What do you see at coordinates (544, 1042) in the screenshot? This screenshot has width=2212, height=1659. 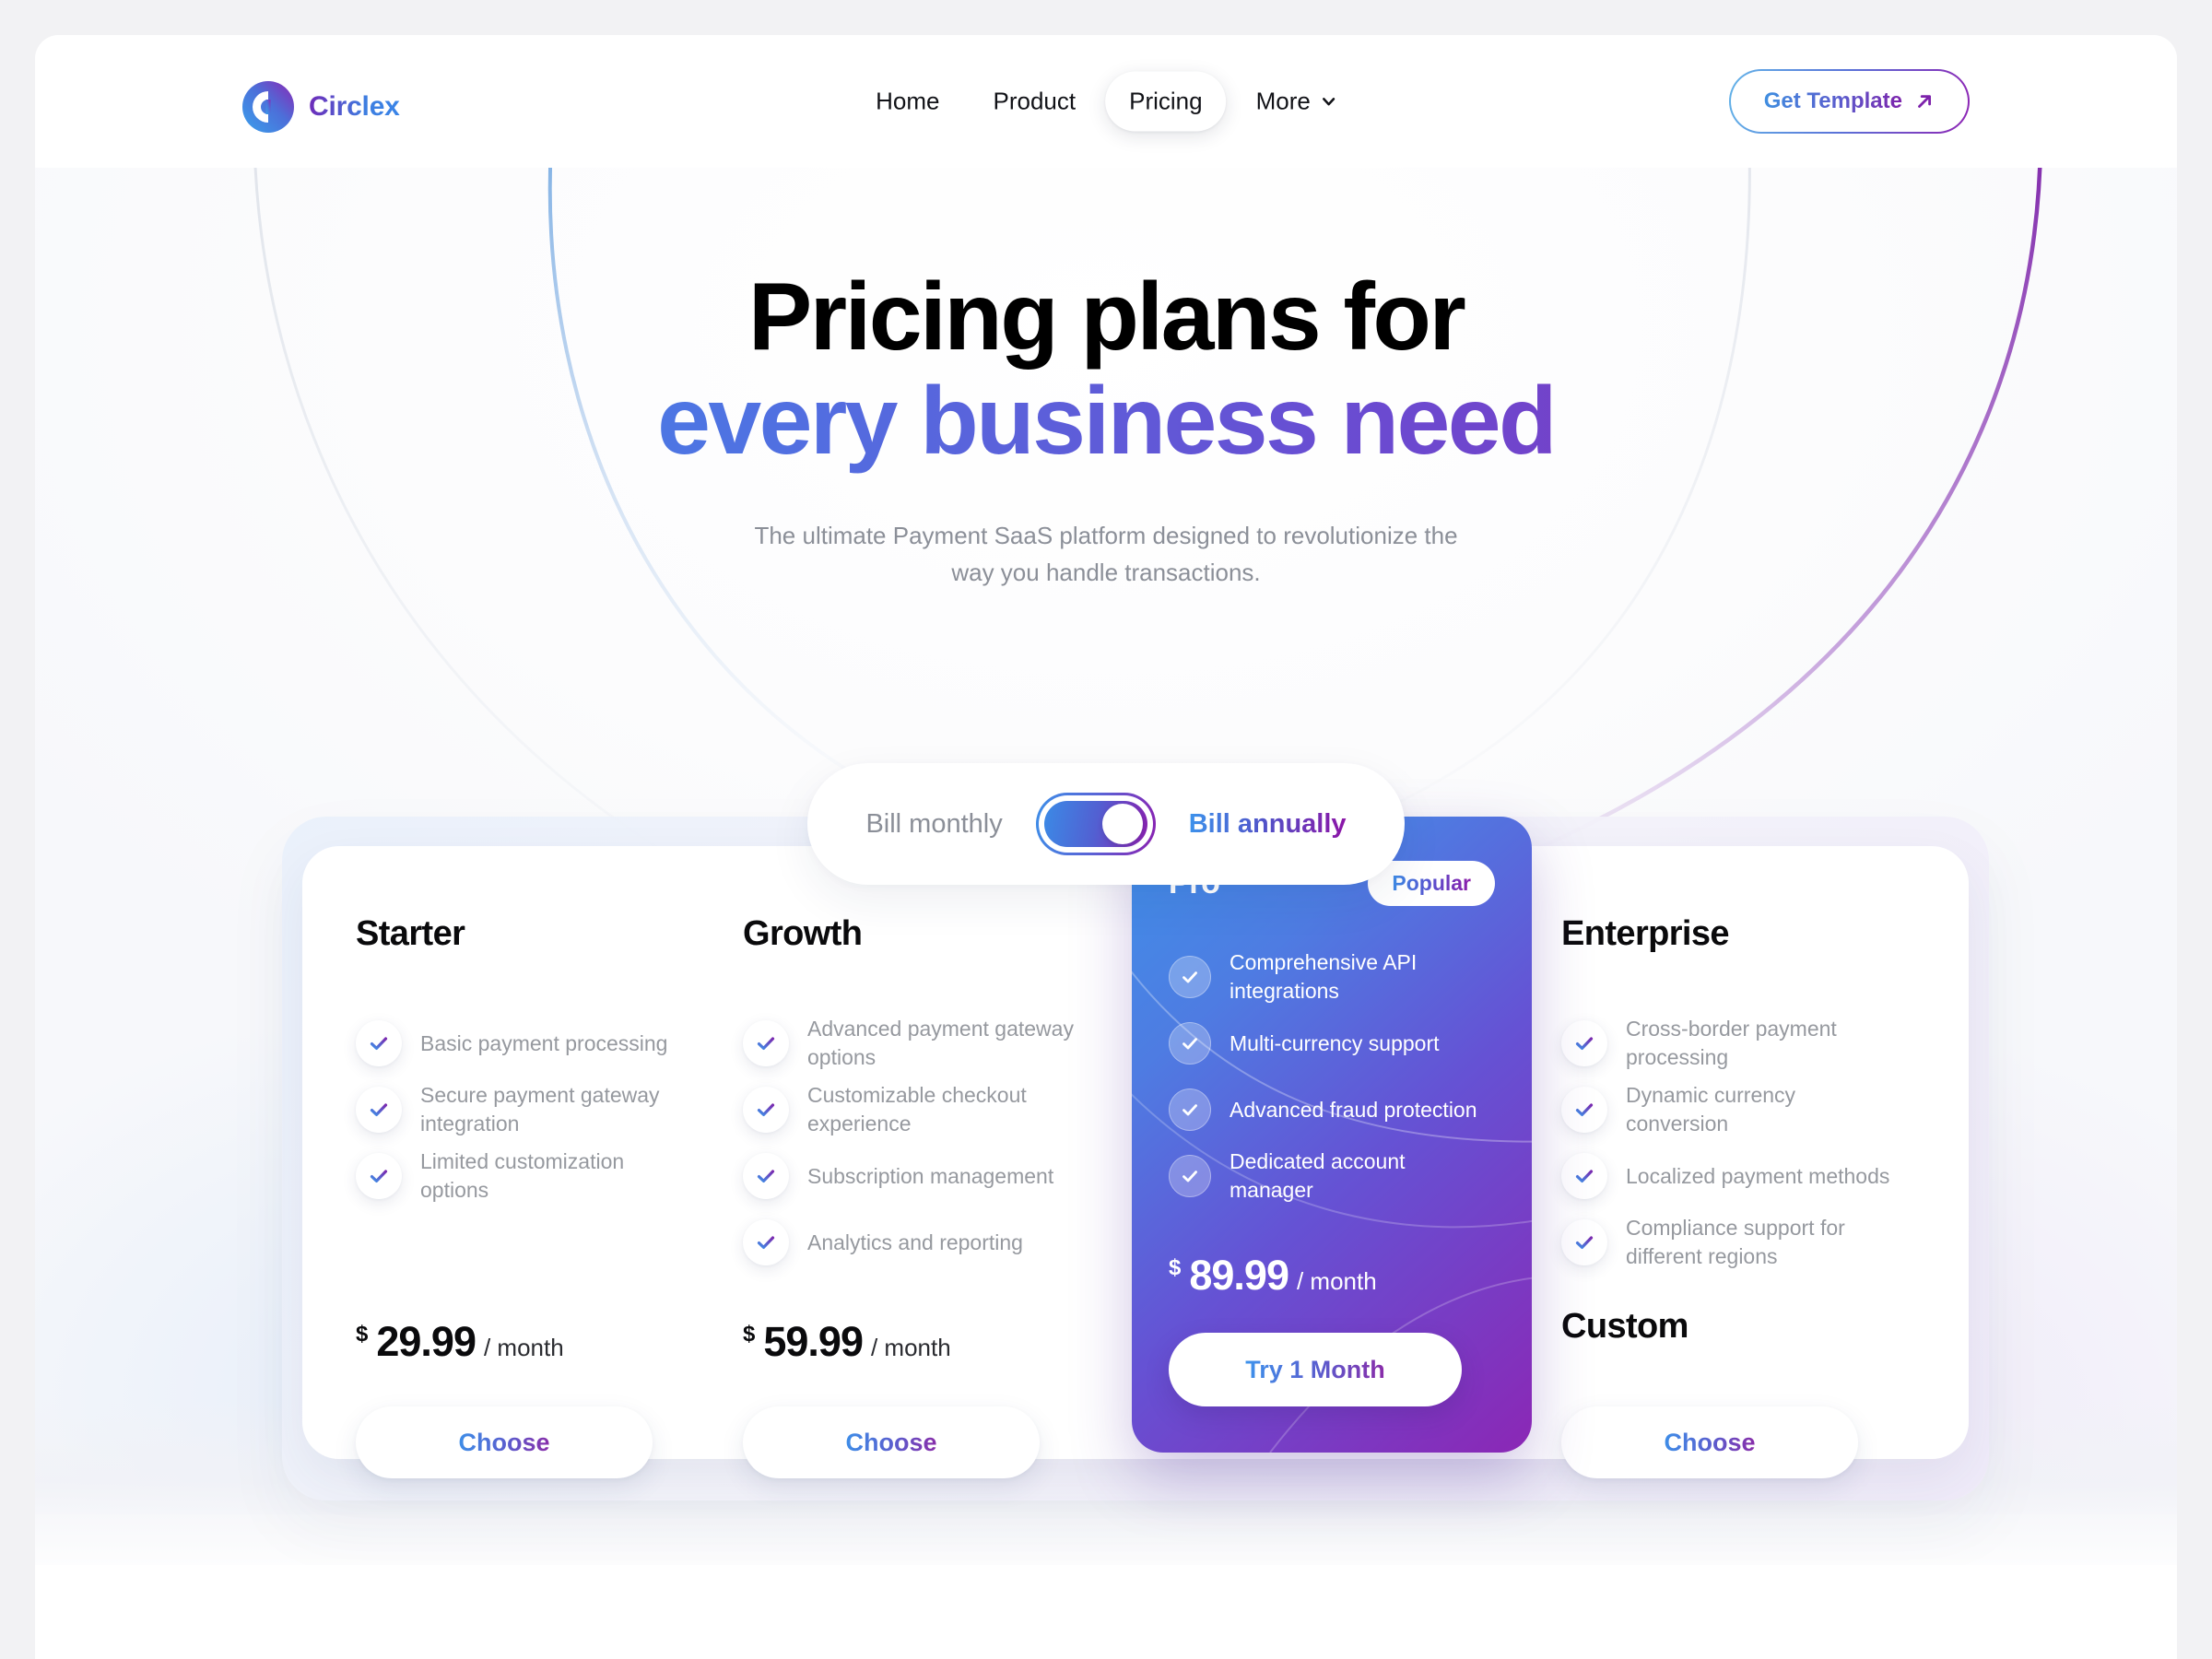 I see `feature-label: Basic payment processing` at bounding box center [544, 1042].